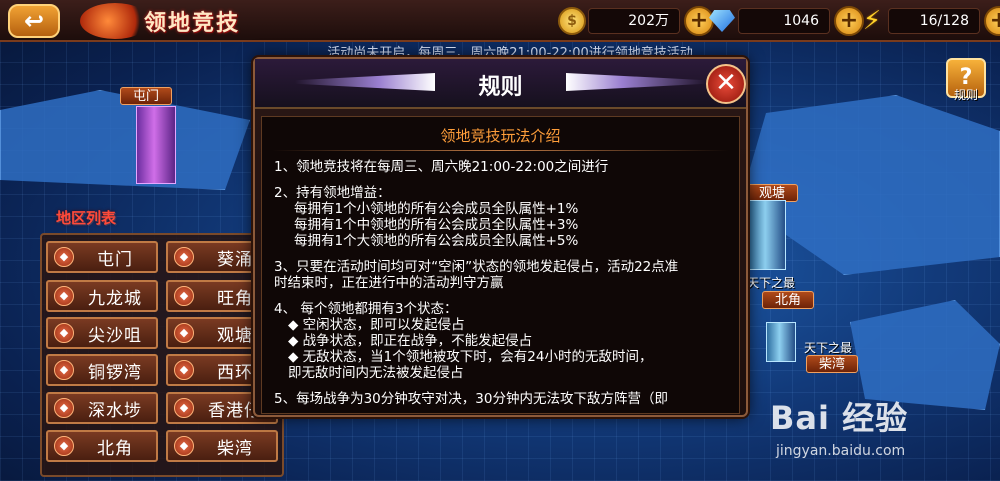  What do you see at coordinates (872, 21) in the screenshot?
I see `energy-bolt-icon: ⚡` at bounding box center [872, 21].